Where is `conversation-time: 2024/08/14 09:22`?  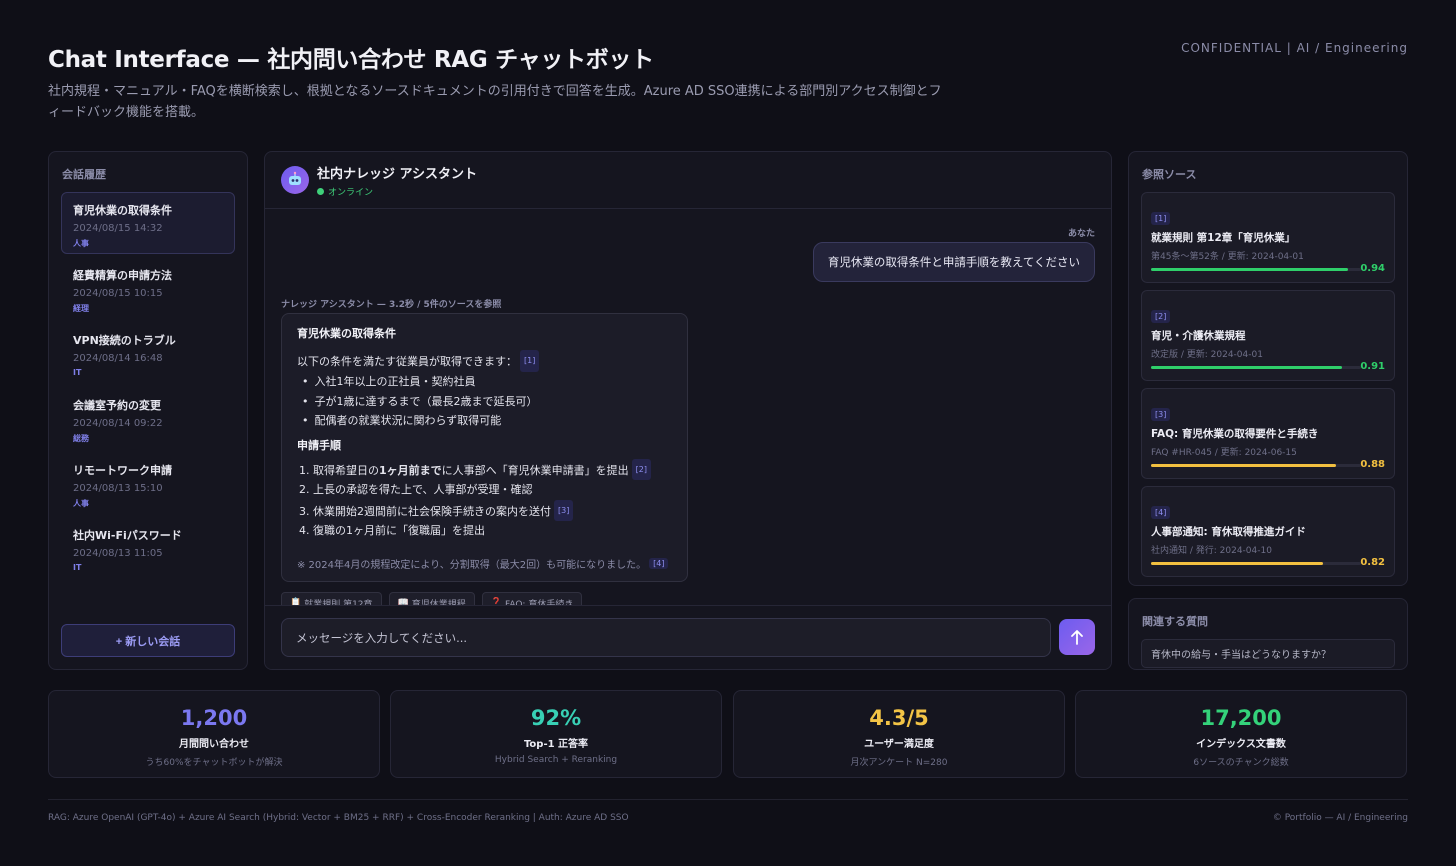 conversation-time: 2024/08/14 09:22 is located at coordinates (118, 423).